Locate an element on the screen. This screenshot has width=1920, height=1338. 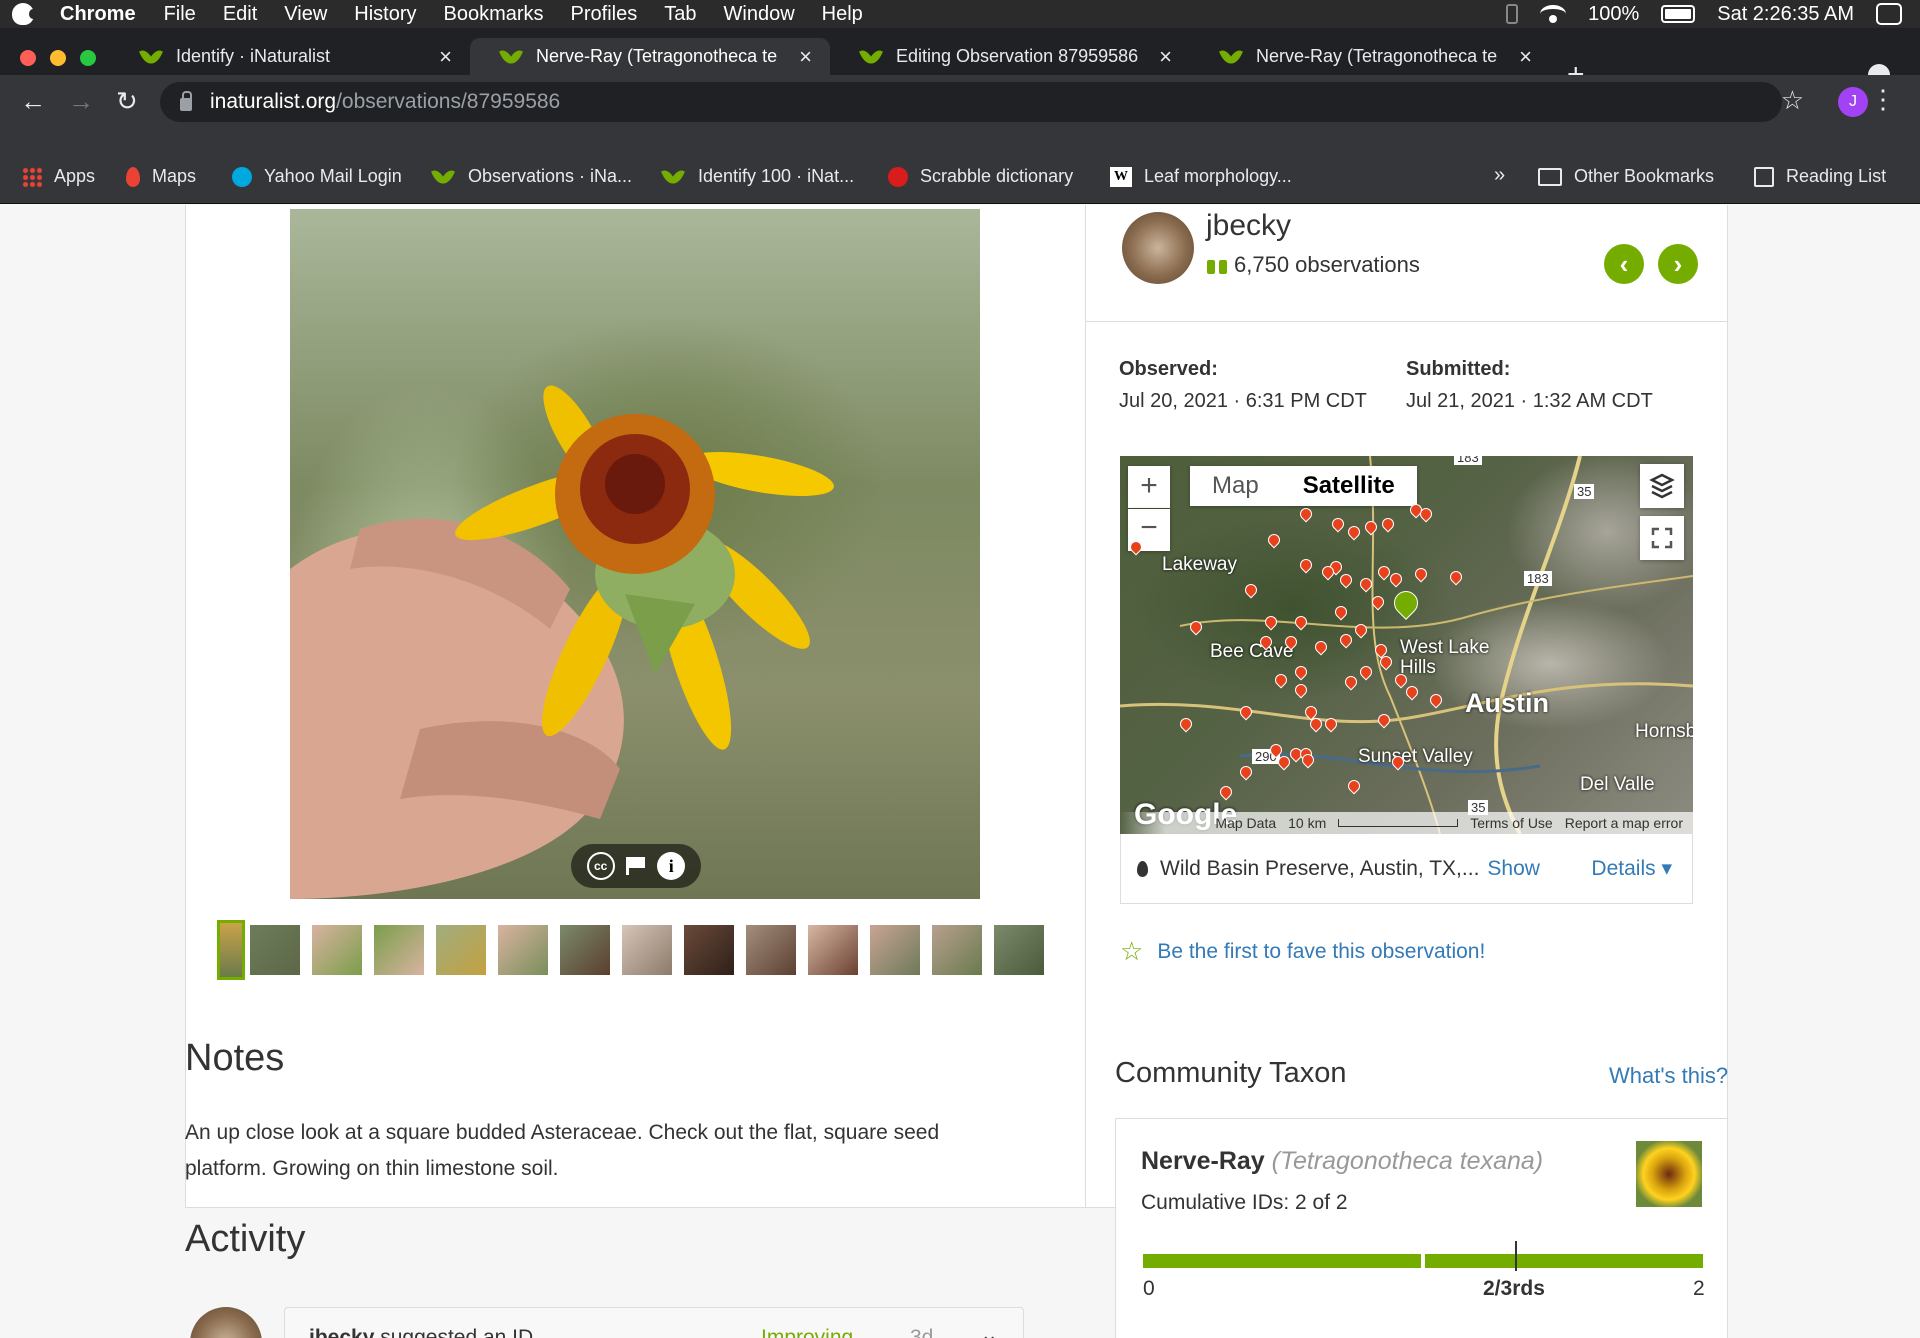
battery-icon is located at coordinates (1678, 14).